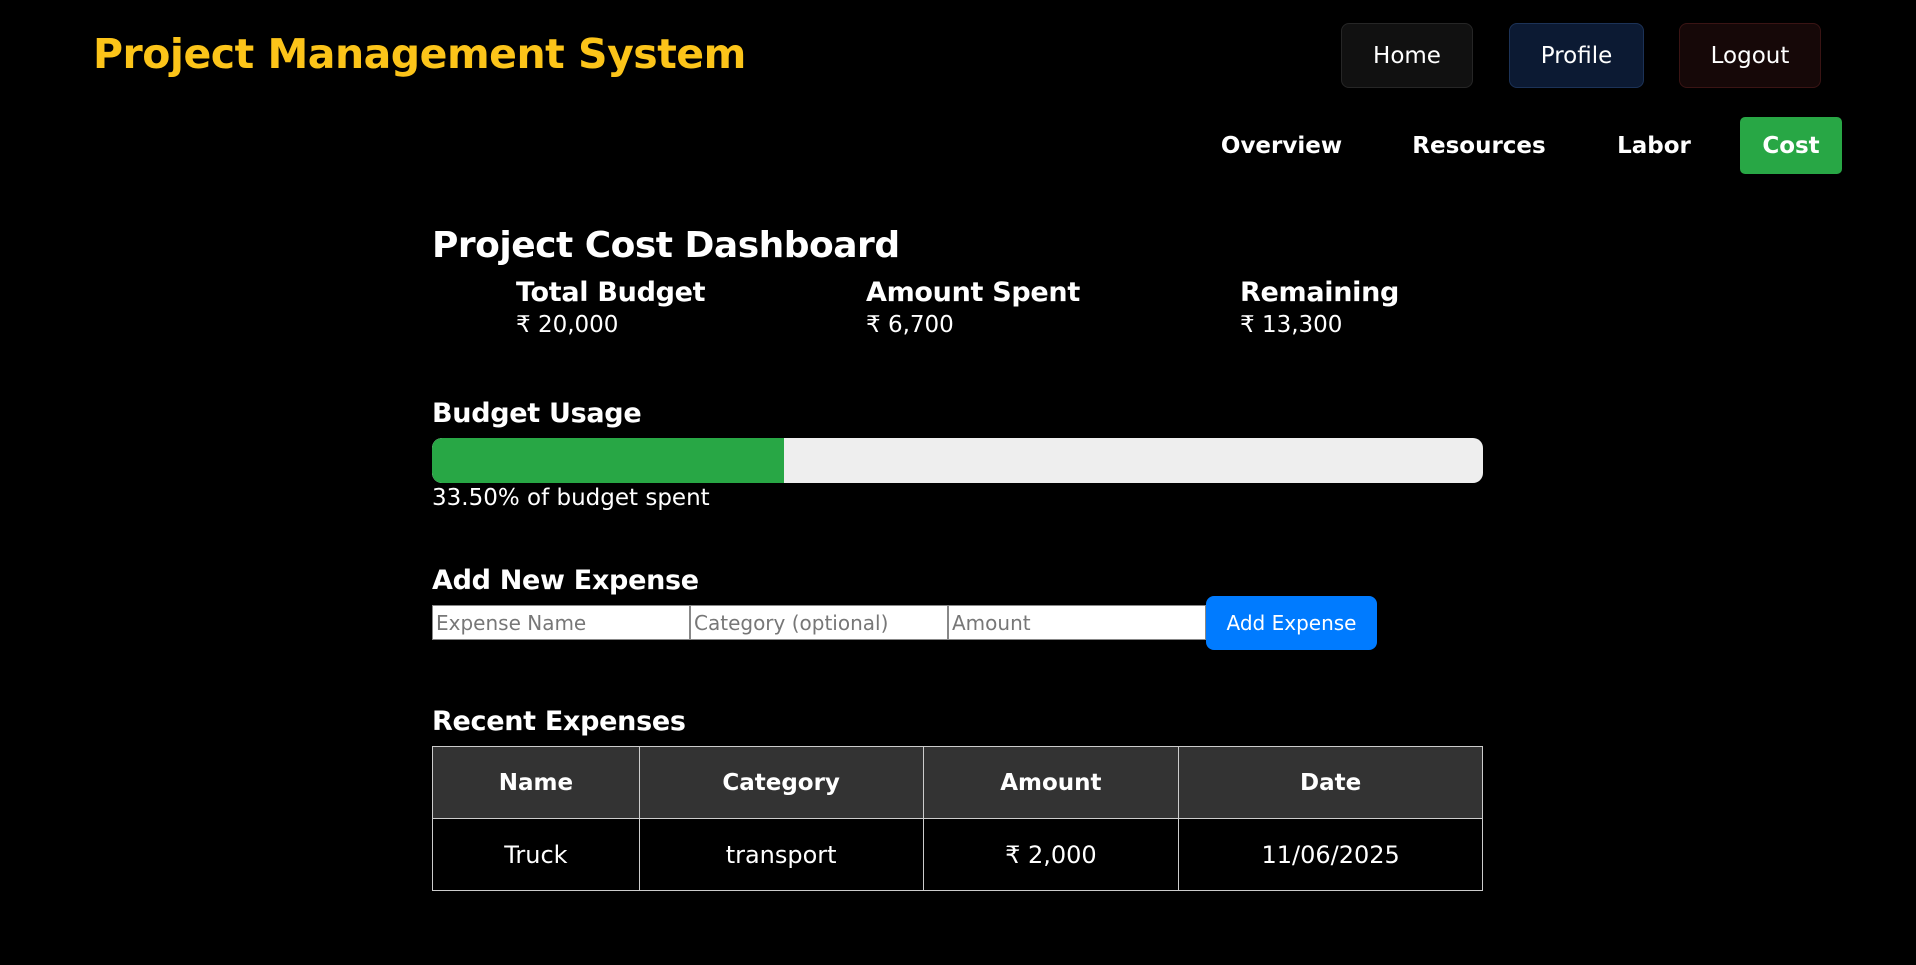 This screenshot has width=1916, height=965. I want to click on remaining-value: ₹ 13,300, so click(1291, 325).